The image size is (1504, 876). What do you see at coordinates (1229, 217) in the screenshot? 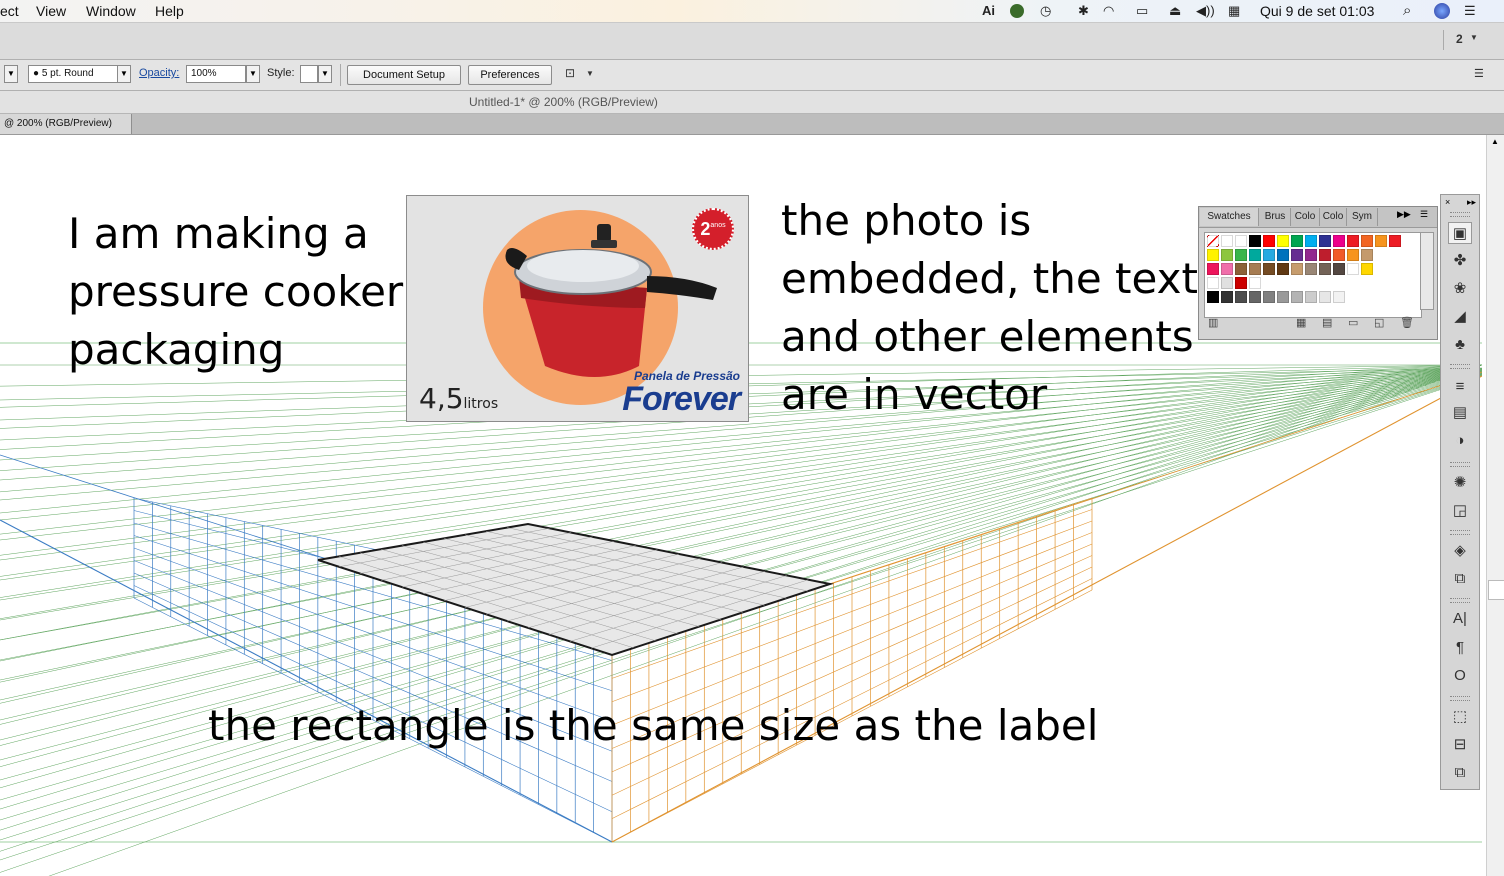
I see `tab-swatches: Swatches` at bounding box center [1229, 217].